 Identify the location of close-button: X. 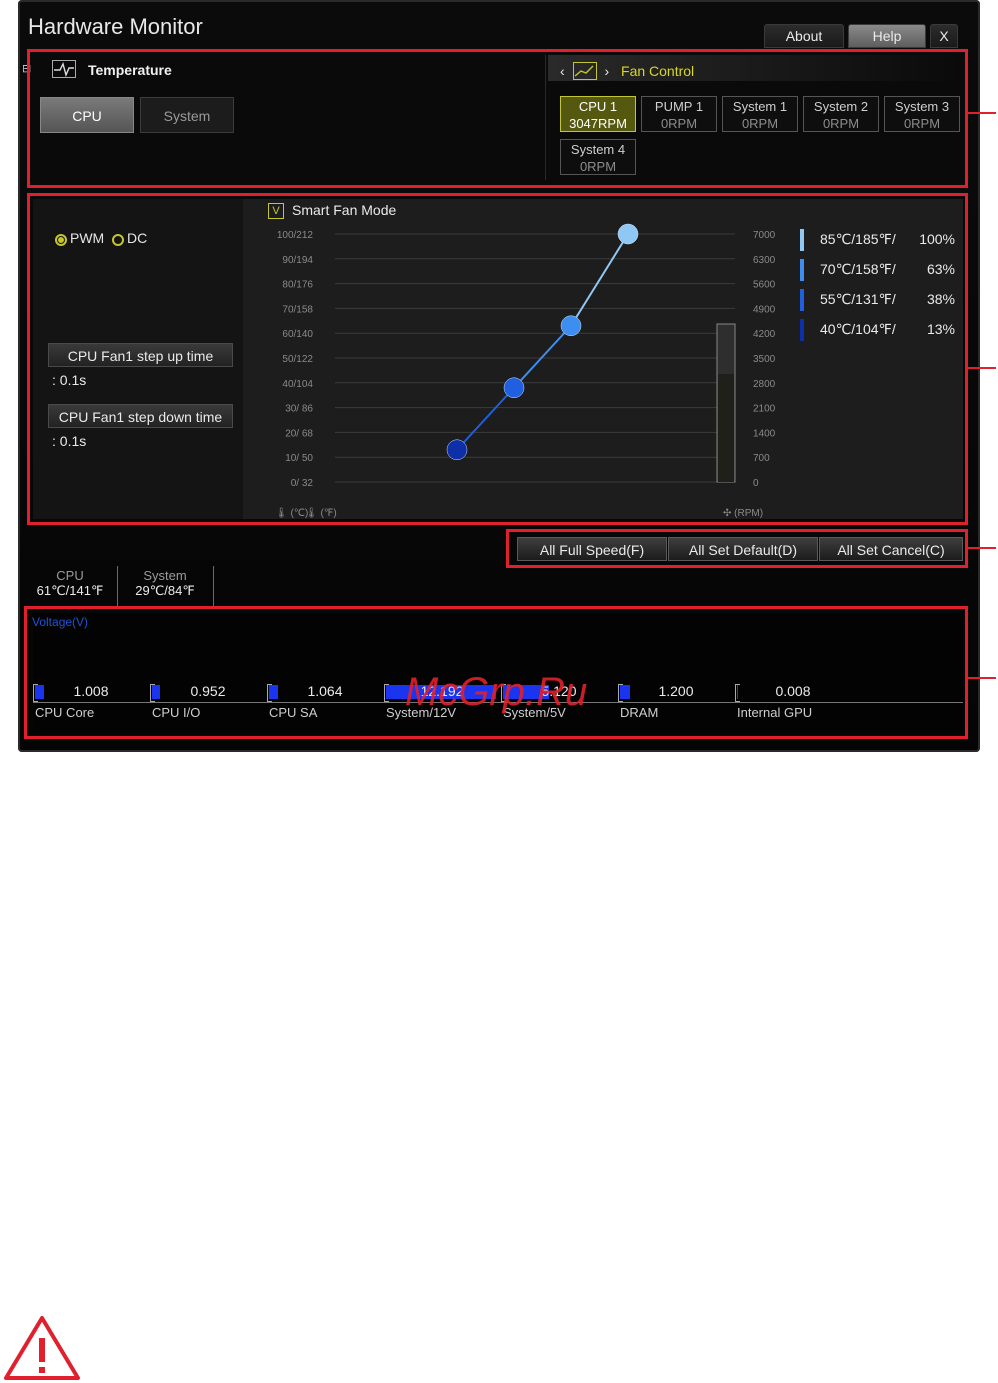
(944, 36).